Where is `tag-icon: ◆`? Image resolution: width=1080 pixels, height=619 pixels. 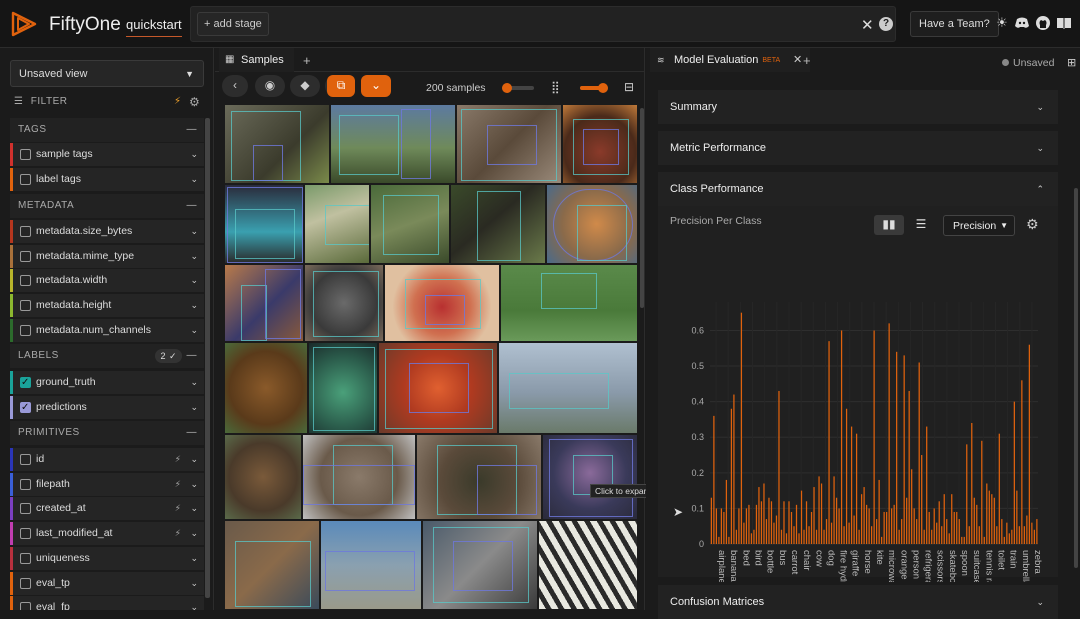
tag-icon: ◆ is located at coordinates (305, 86).